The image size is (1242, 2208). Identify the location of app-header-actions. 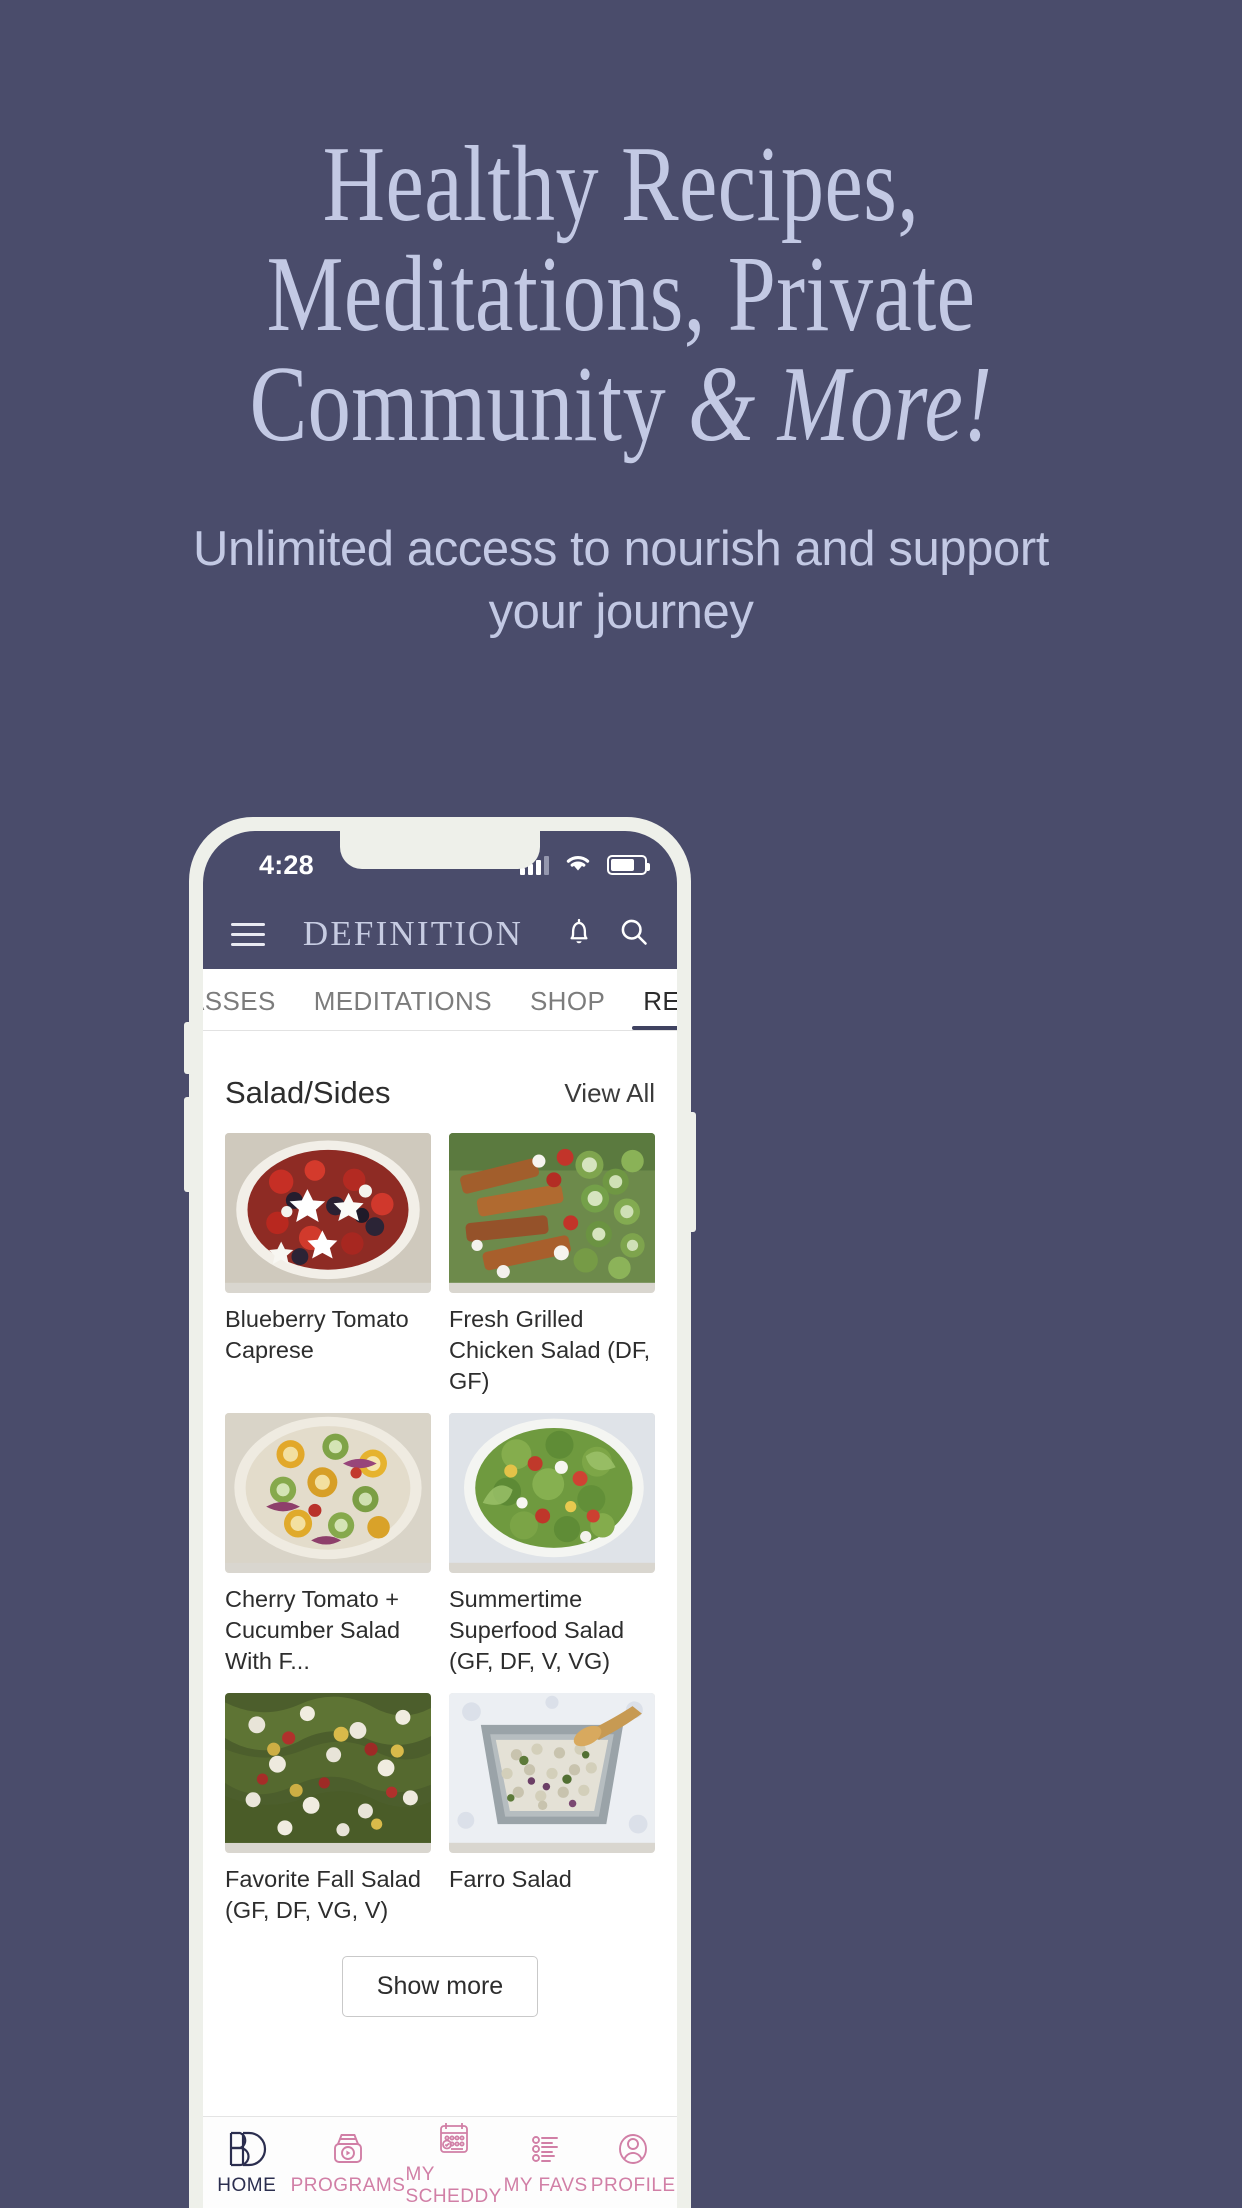
(607, 934).